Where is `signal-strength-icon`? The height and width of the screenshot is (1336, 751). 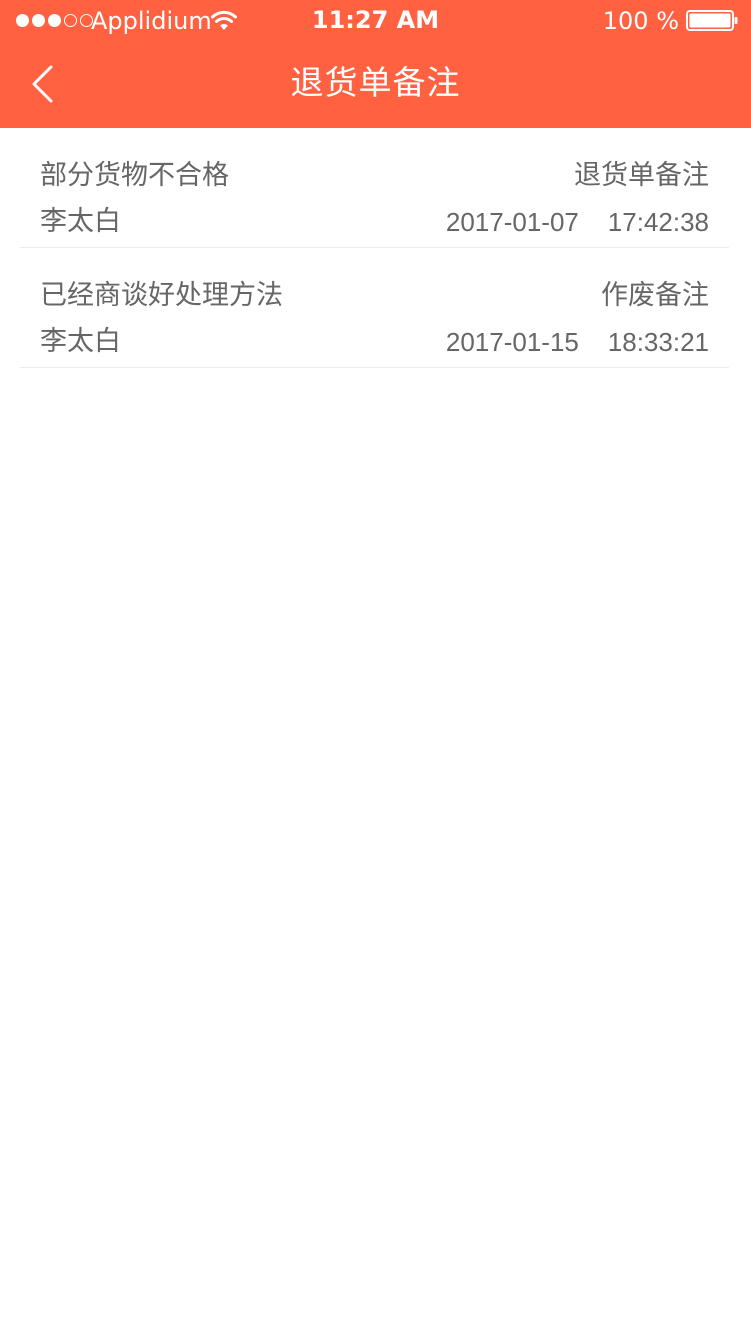 signal-strength-icon is located at coordinates (54, 20).